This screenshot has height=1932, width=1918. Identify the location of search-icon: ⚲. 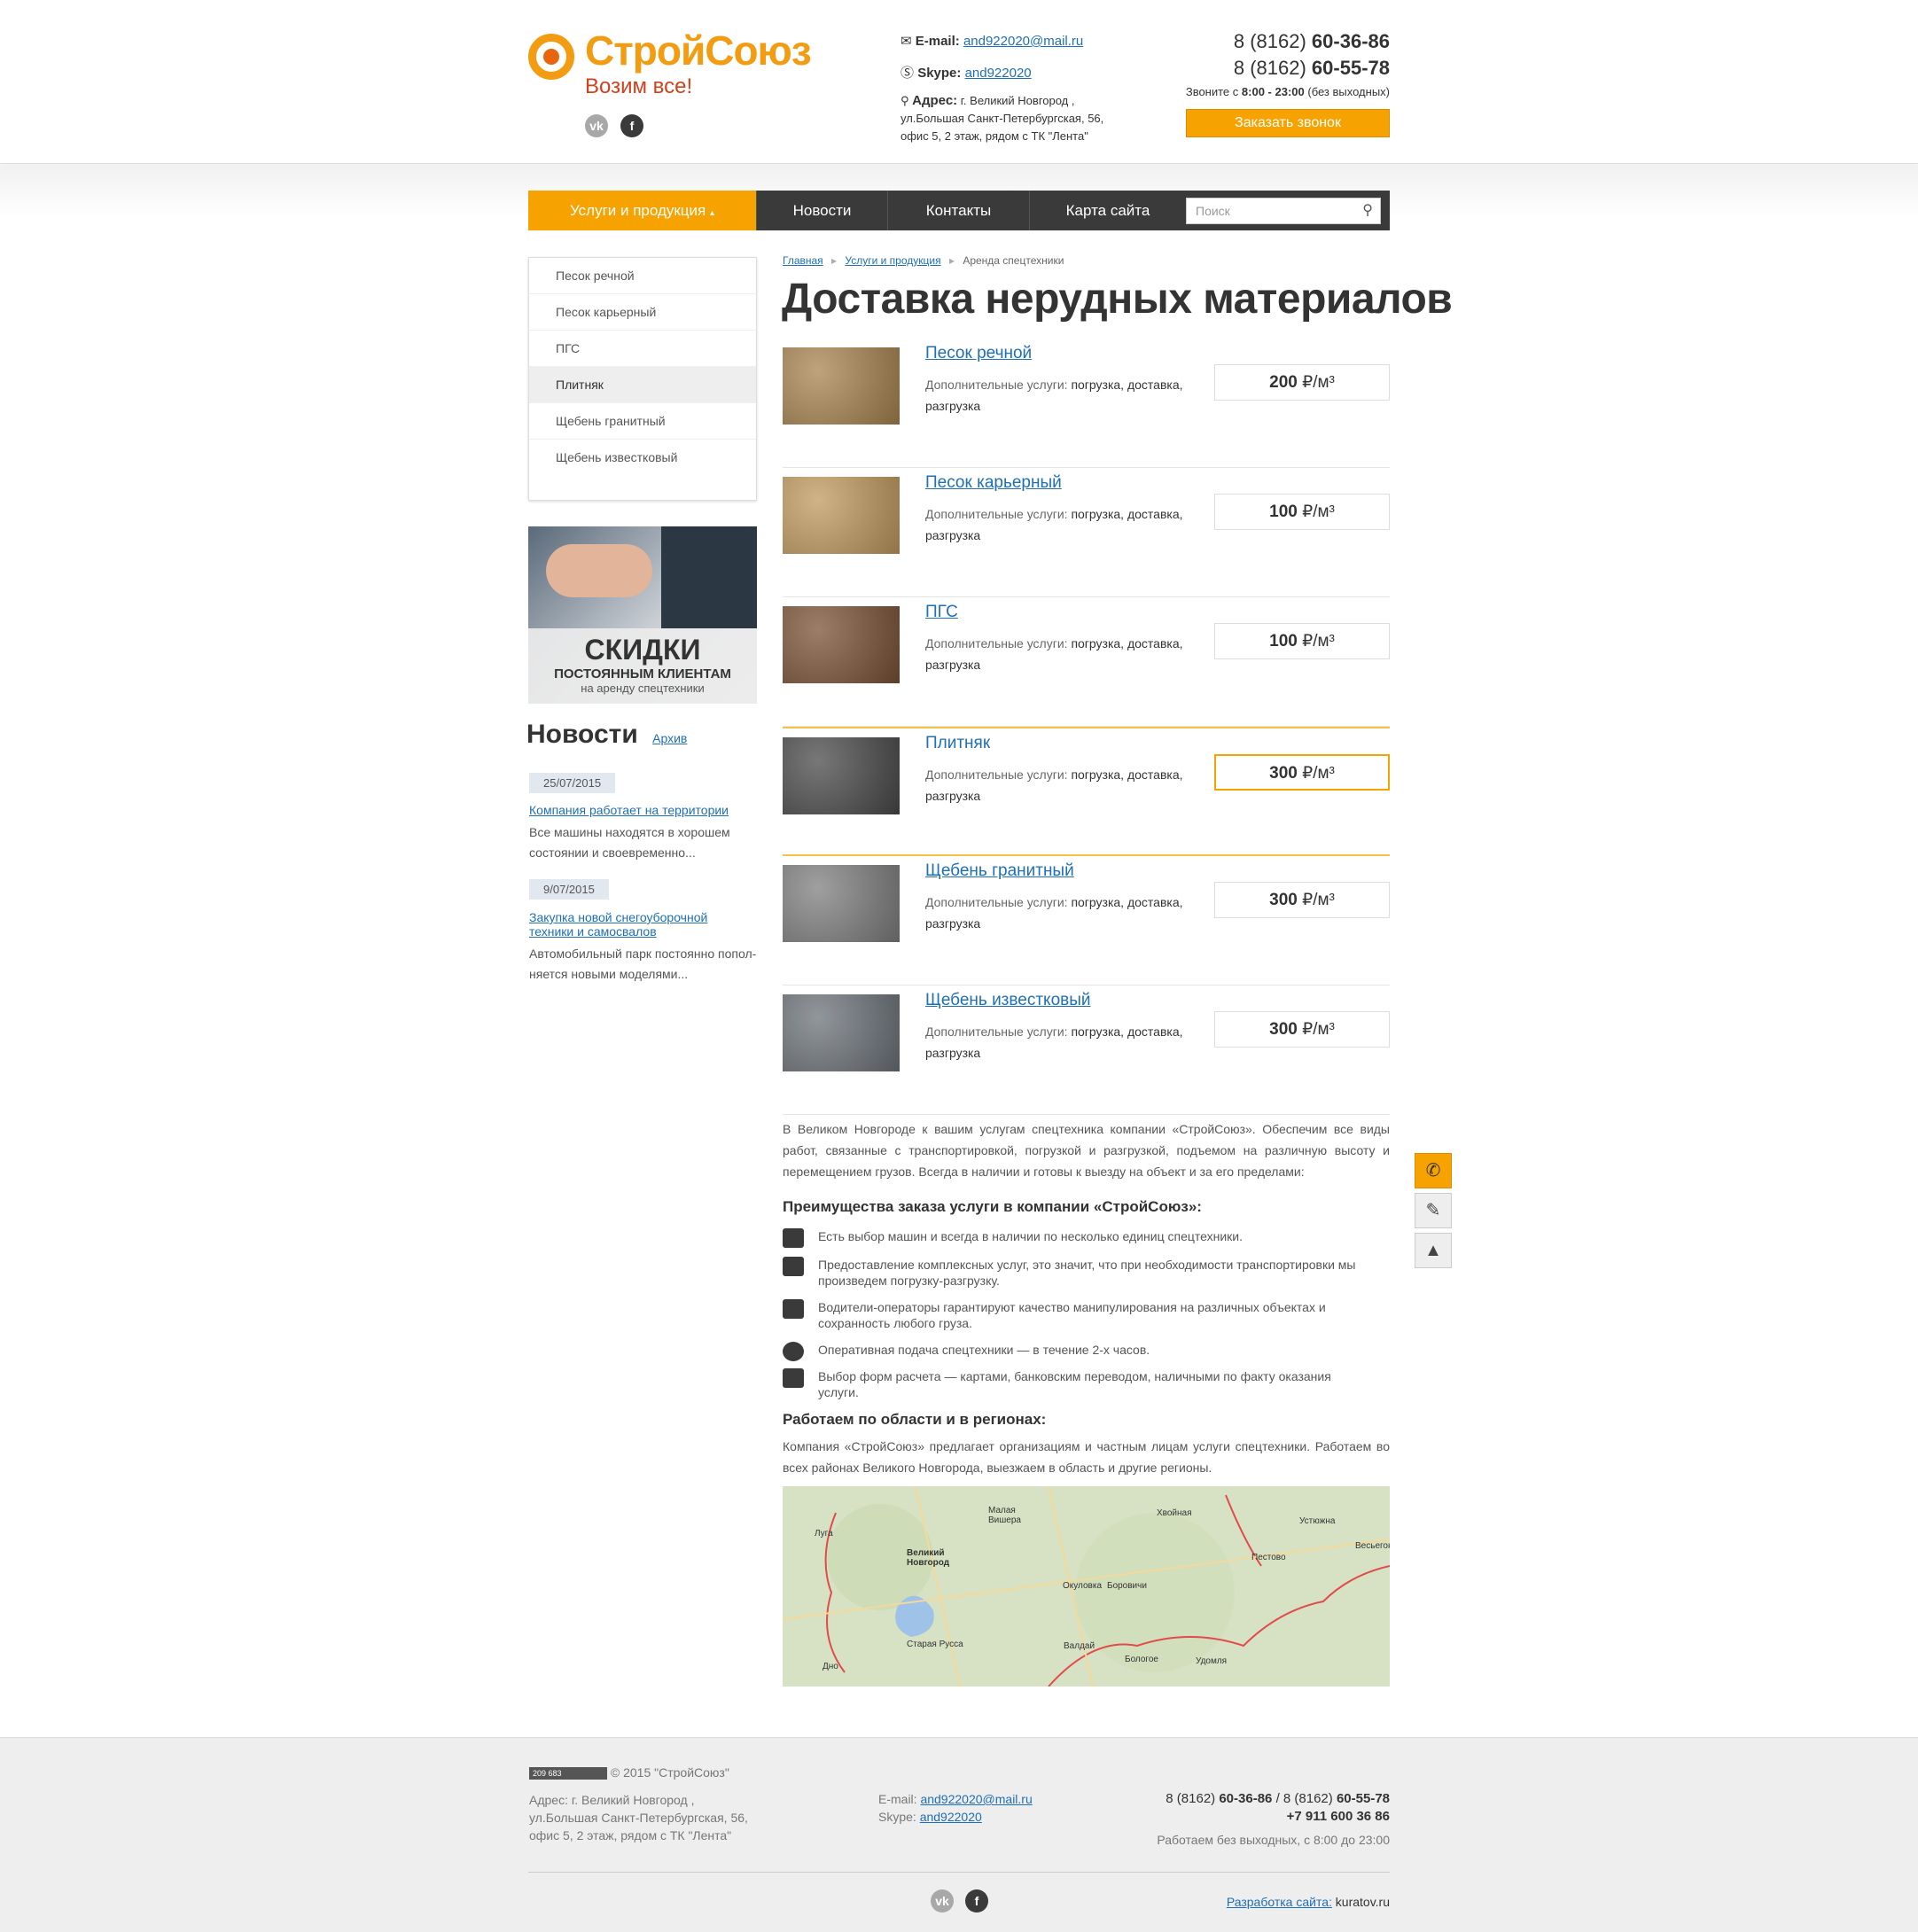
(1367, 211).